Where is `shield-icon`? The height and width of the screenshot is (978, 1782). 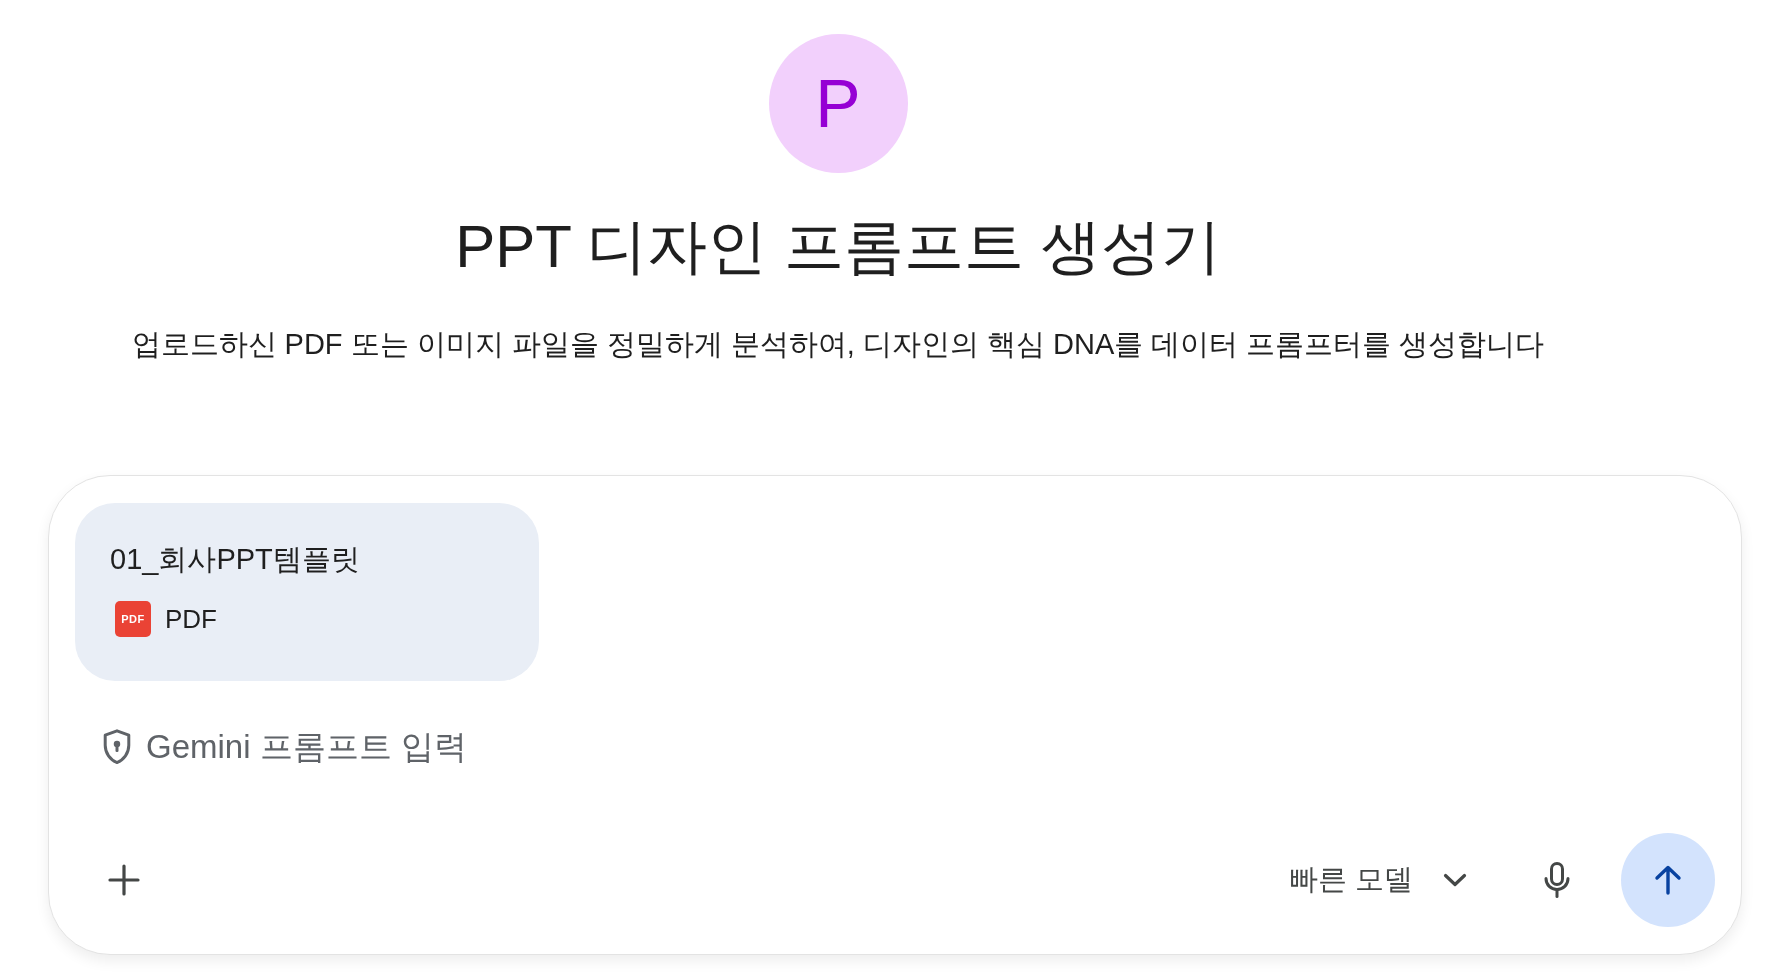 shield-icon is located at coordinates (117, 747).